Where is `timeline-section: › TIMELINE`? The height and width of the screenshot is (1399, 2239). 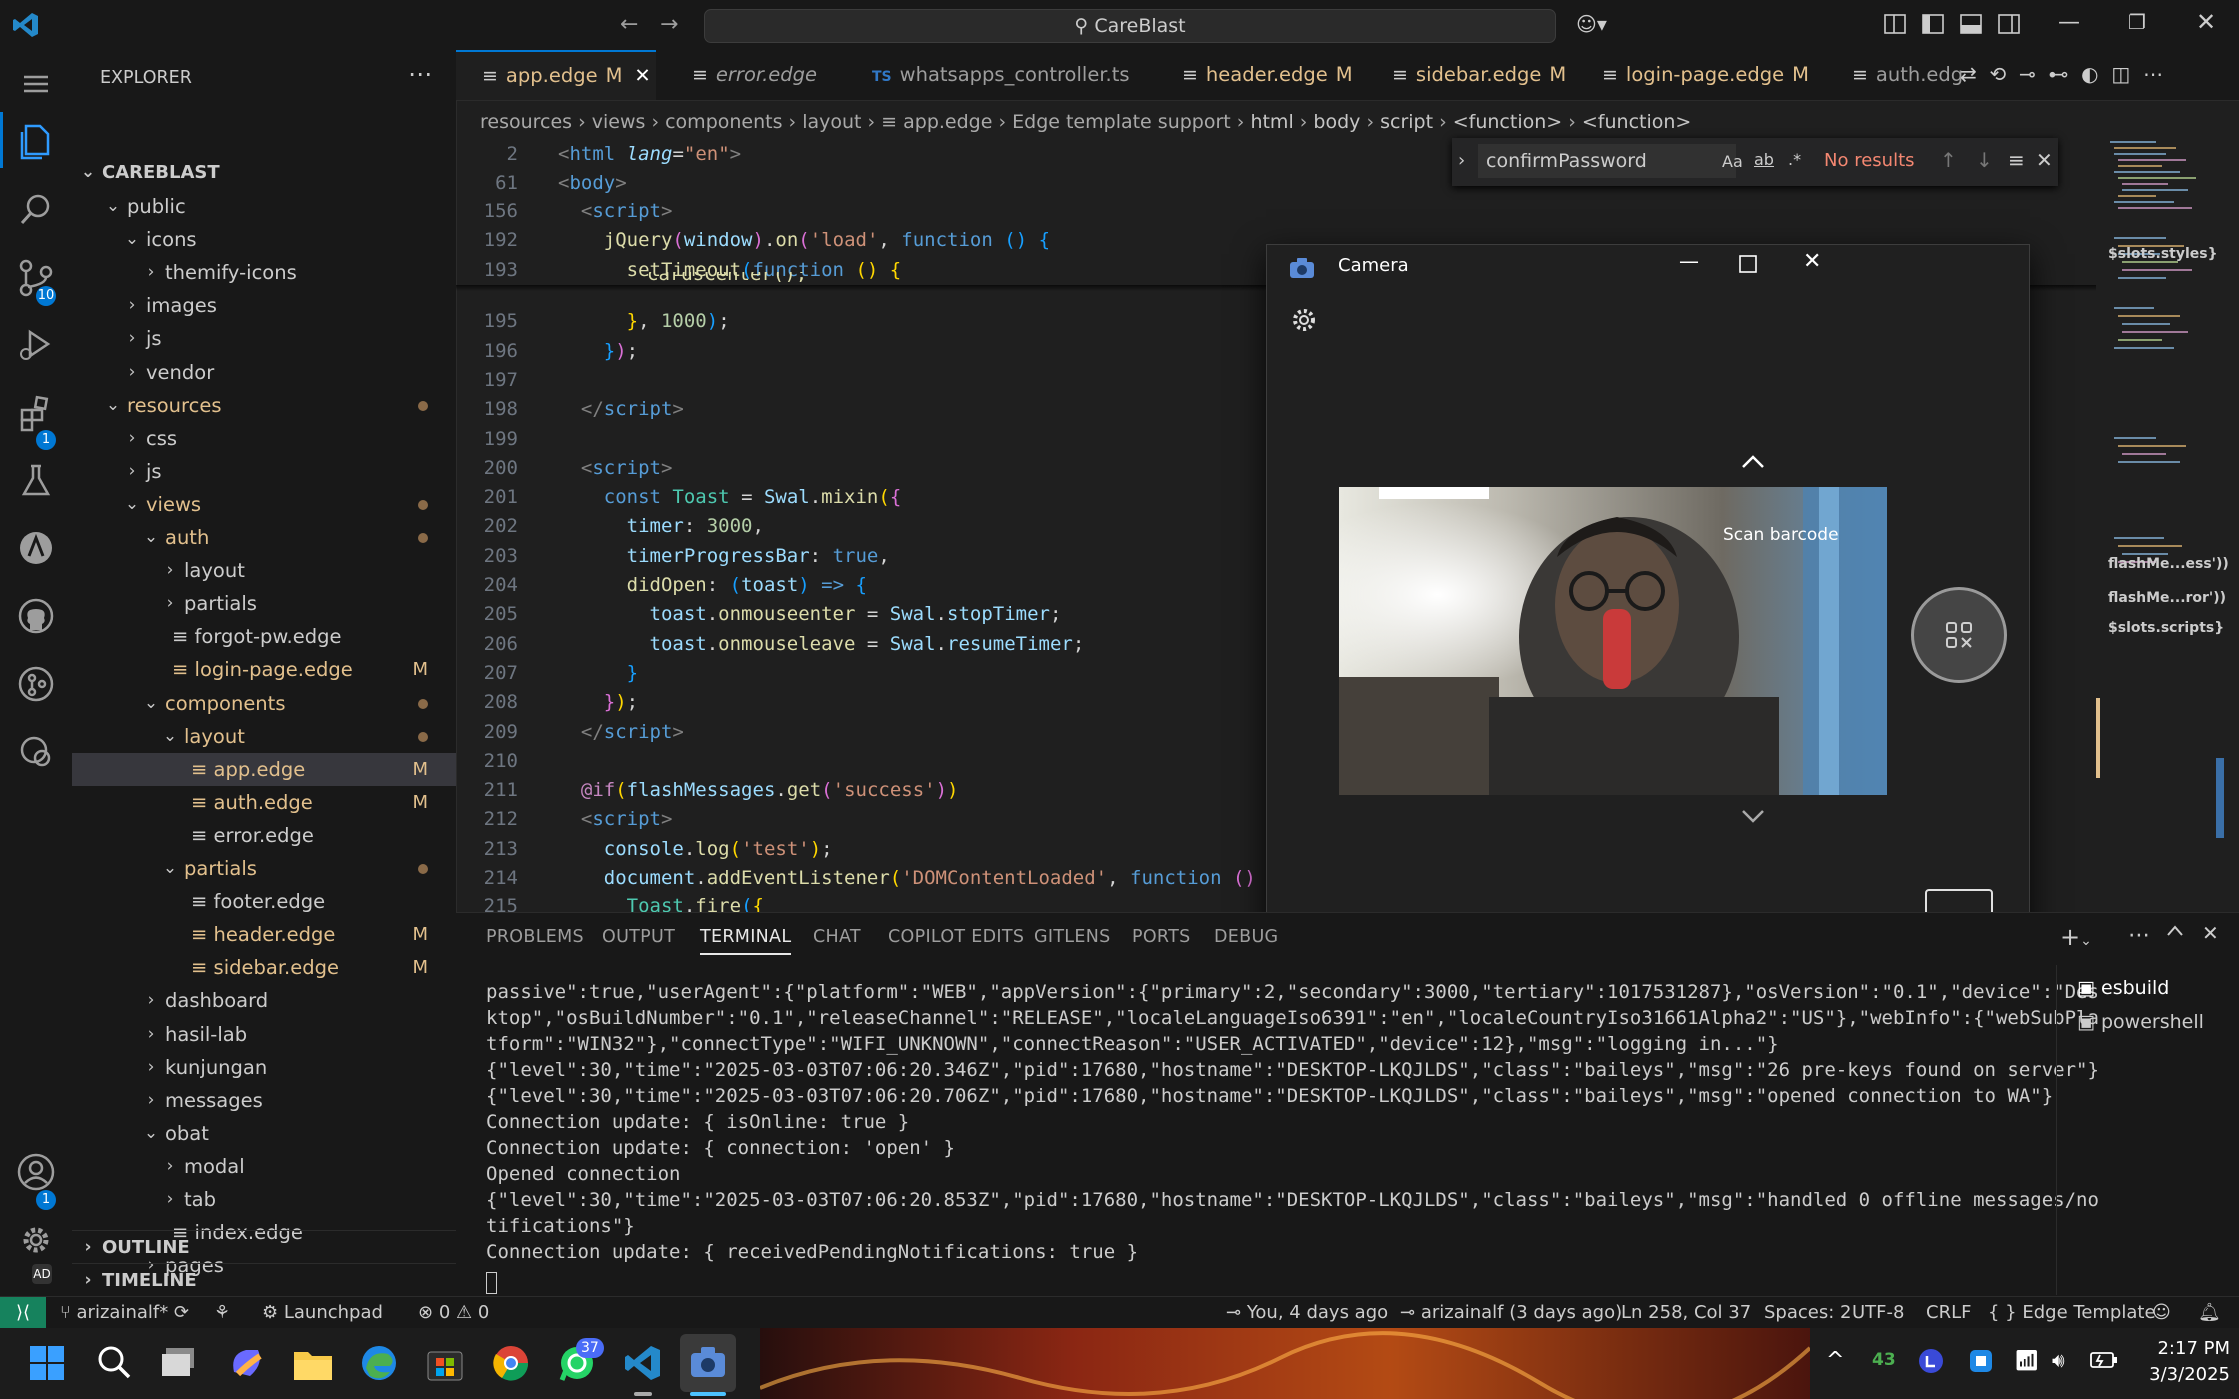
timeline-section: › TIMELINE is located at coordinates (264, 1280).